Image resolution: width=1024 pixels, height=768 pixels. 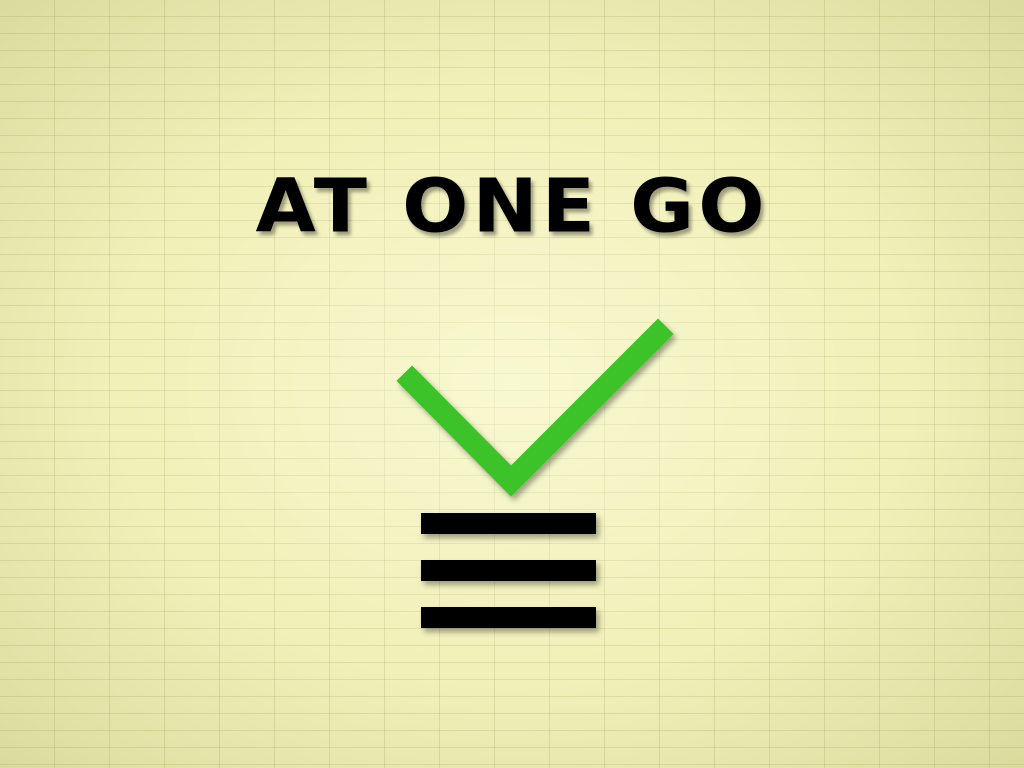 I want to click on check-list-graphic, so click(x=535, y=473).